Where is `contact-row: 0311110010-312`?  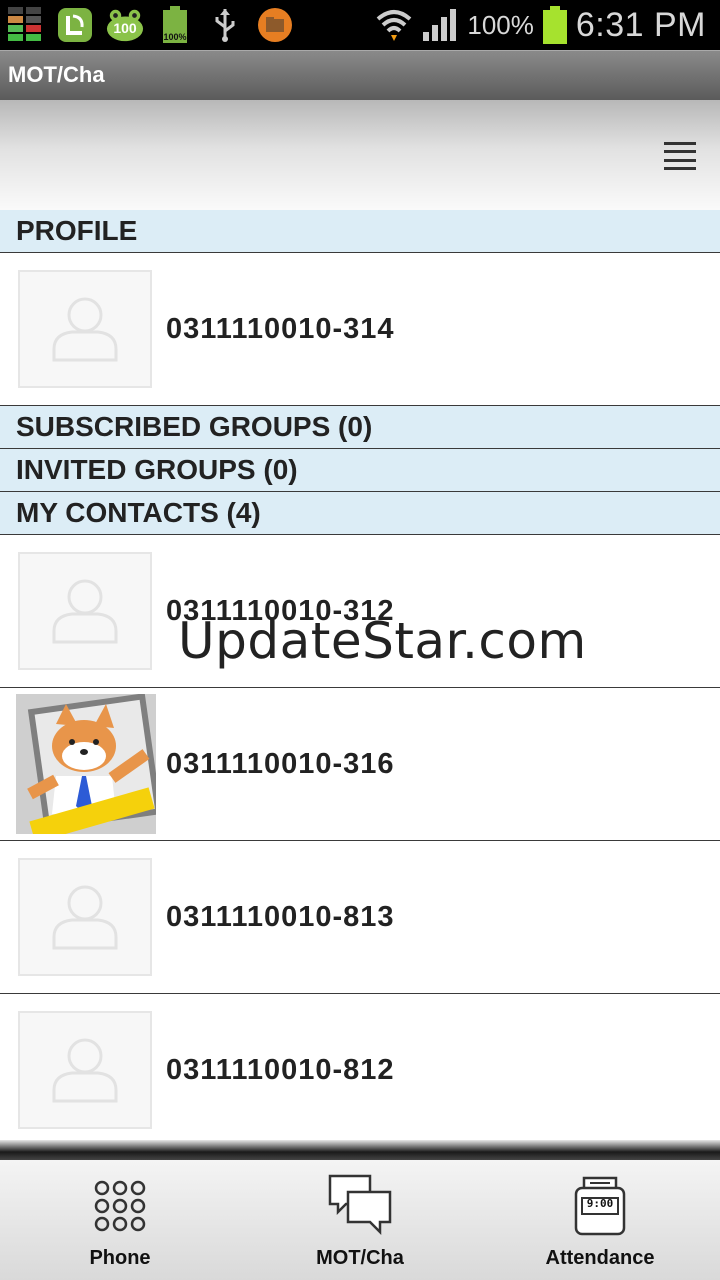
contact-row: 0311110010-312 is located at coordinates (360, 611).